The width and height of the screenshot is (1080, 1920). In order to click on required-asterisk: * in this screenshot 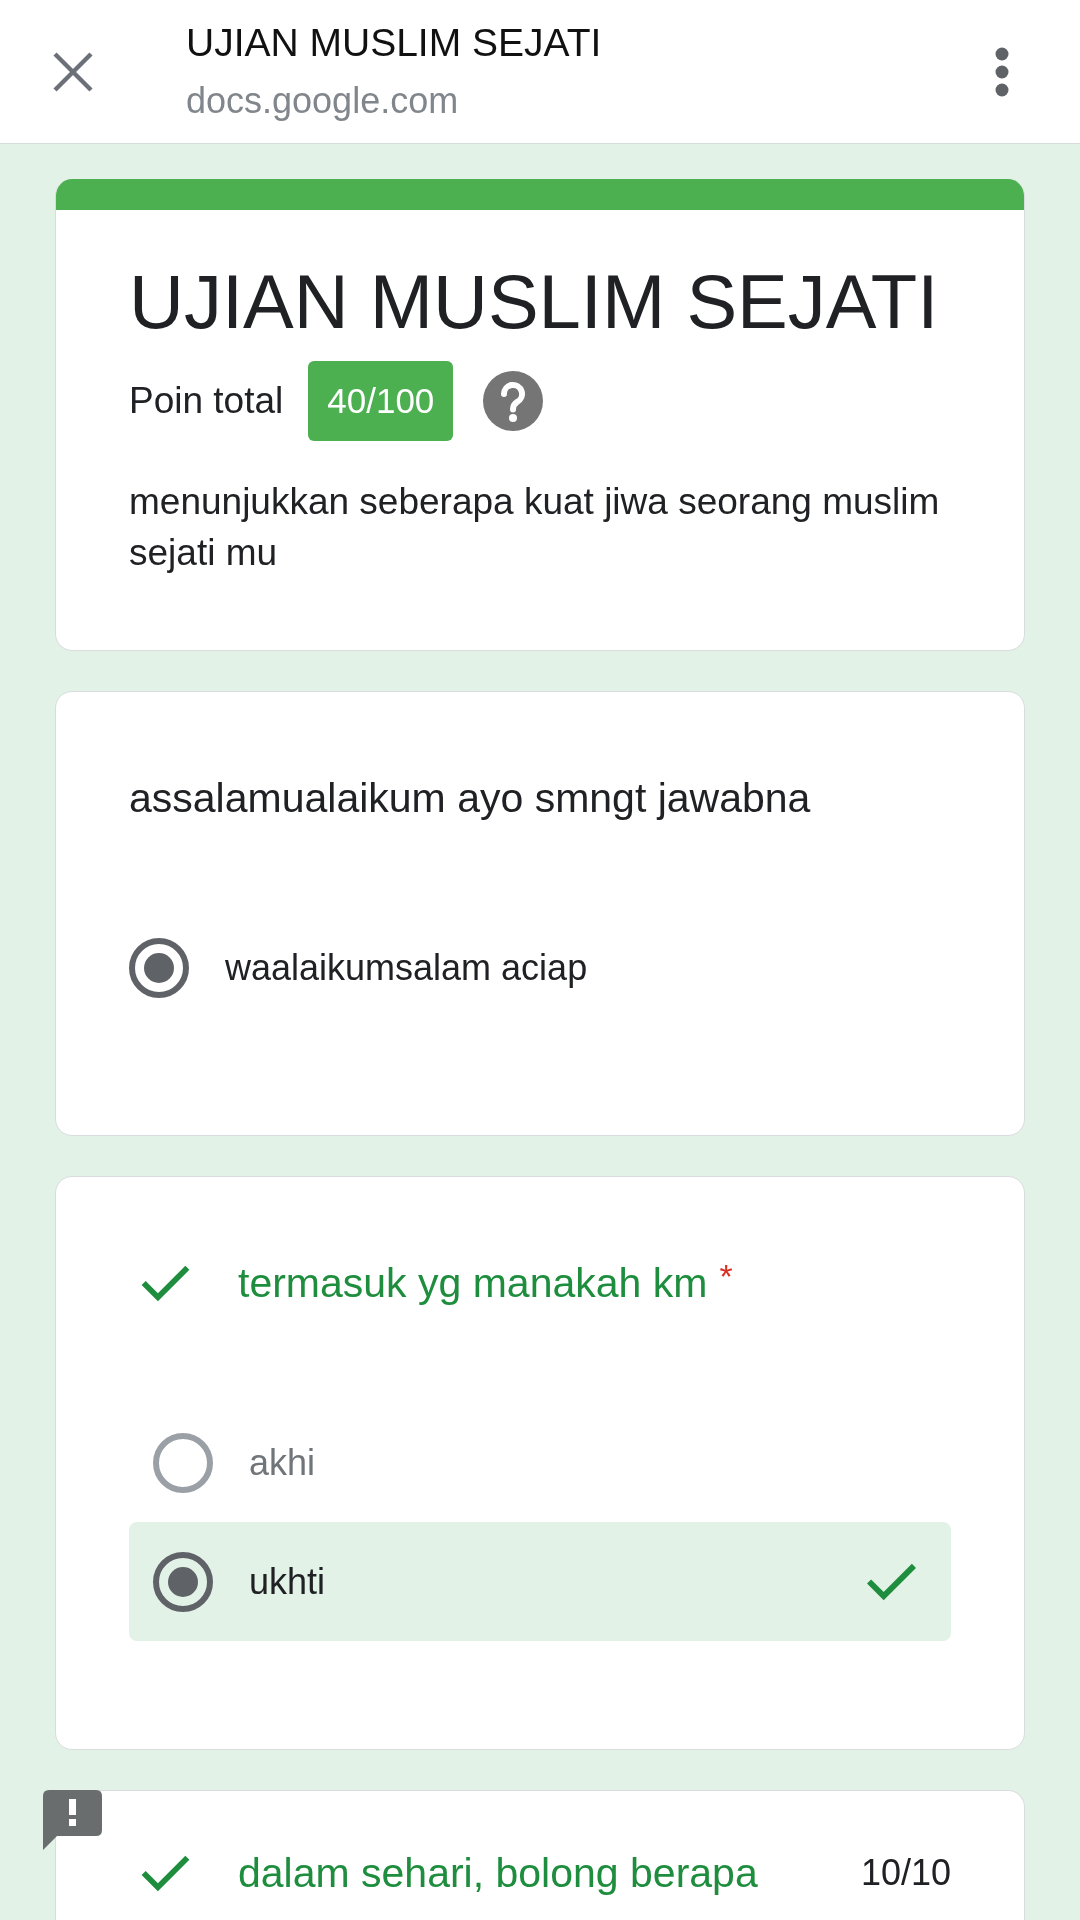, I will do `click(726, 1276)`.